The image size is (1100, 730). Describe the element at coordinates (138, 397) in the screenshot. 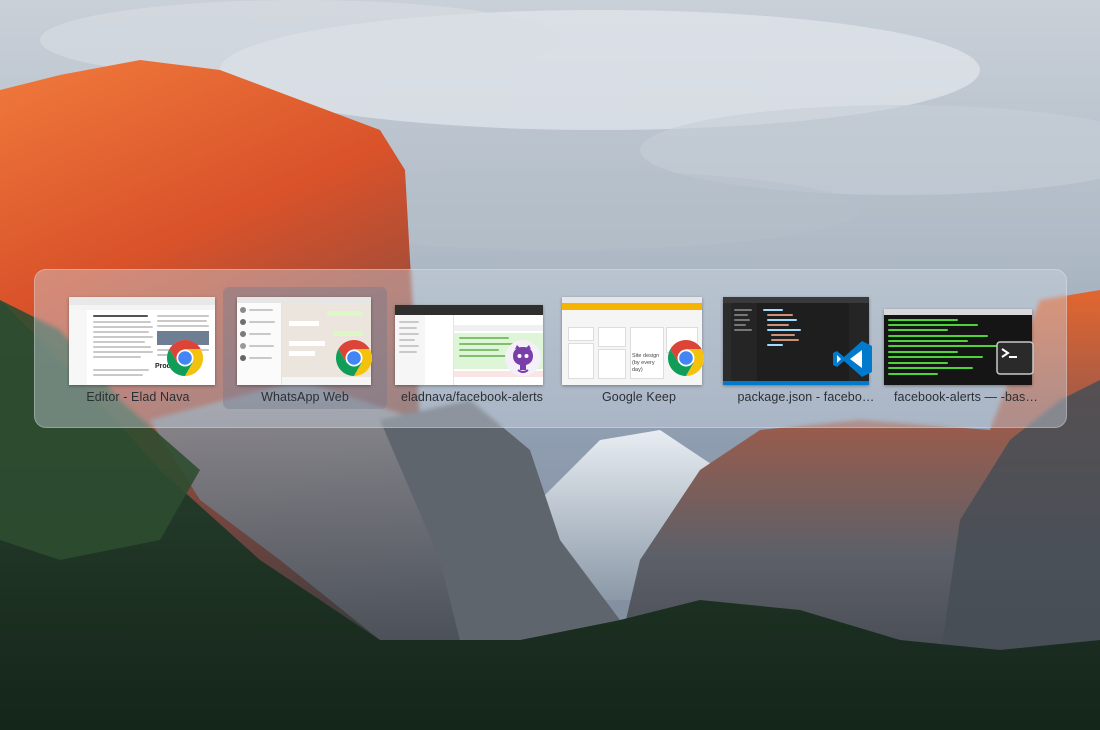

I see `window-title: Editor - Elad Nava` at that location.